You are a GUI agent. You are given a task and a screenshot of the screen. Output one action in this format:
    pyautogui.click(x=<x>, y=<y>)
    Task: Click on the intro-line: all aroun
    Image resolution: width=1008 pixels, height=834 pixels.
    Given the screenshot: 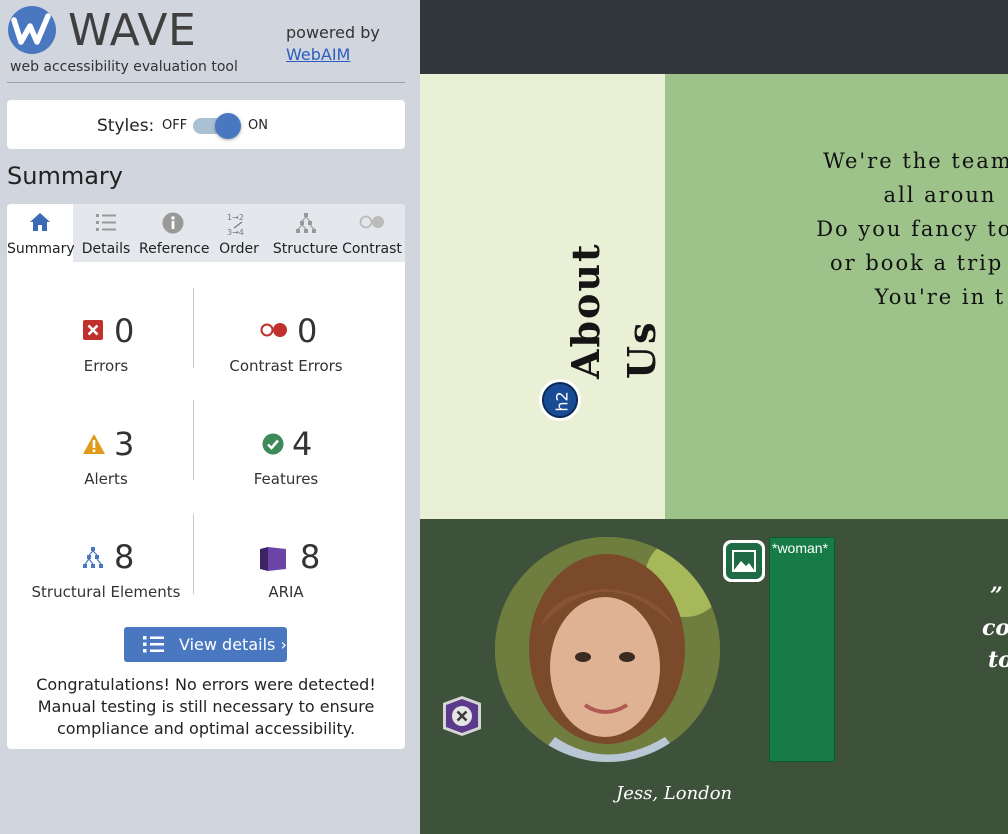 What is the action you would take?
    pyautogui.click(x=940, y=195)
    